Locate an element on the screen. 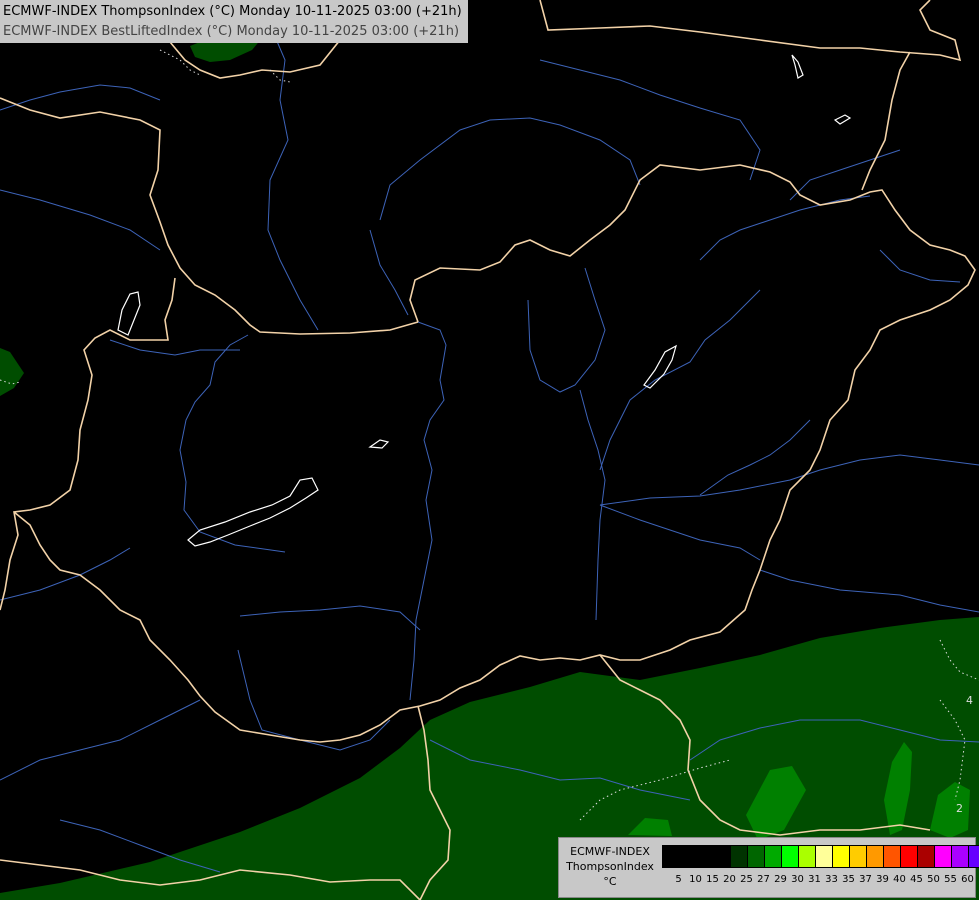  legend-parameter: ThompsonIndex is located at coordinates (610, 866).